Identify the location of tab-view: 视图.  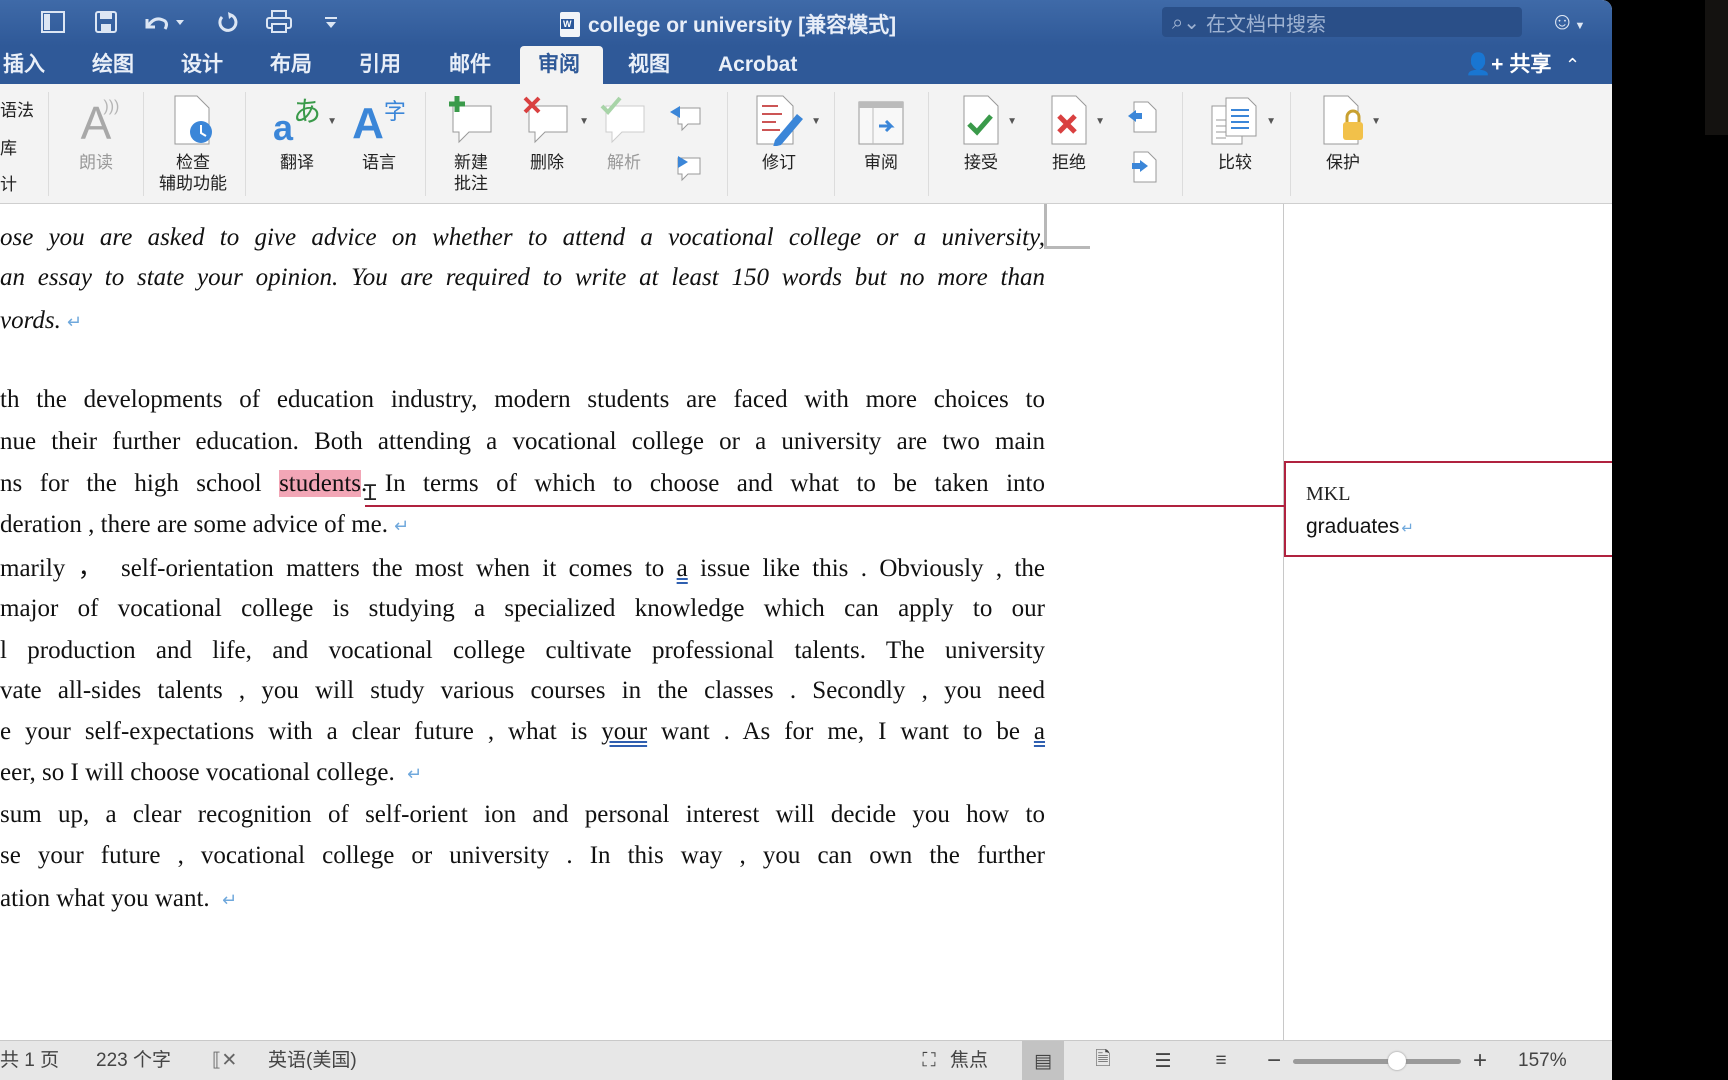
(649, 65).